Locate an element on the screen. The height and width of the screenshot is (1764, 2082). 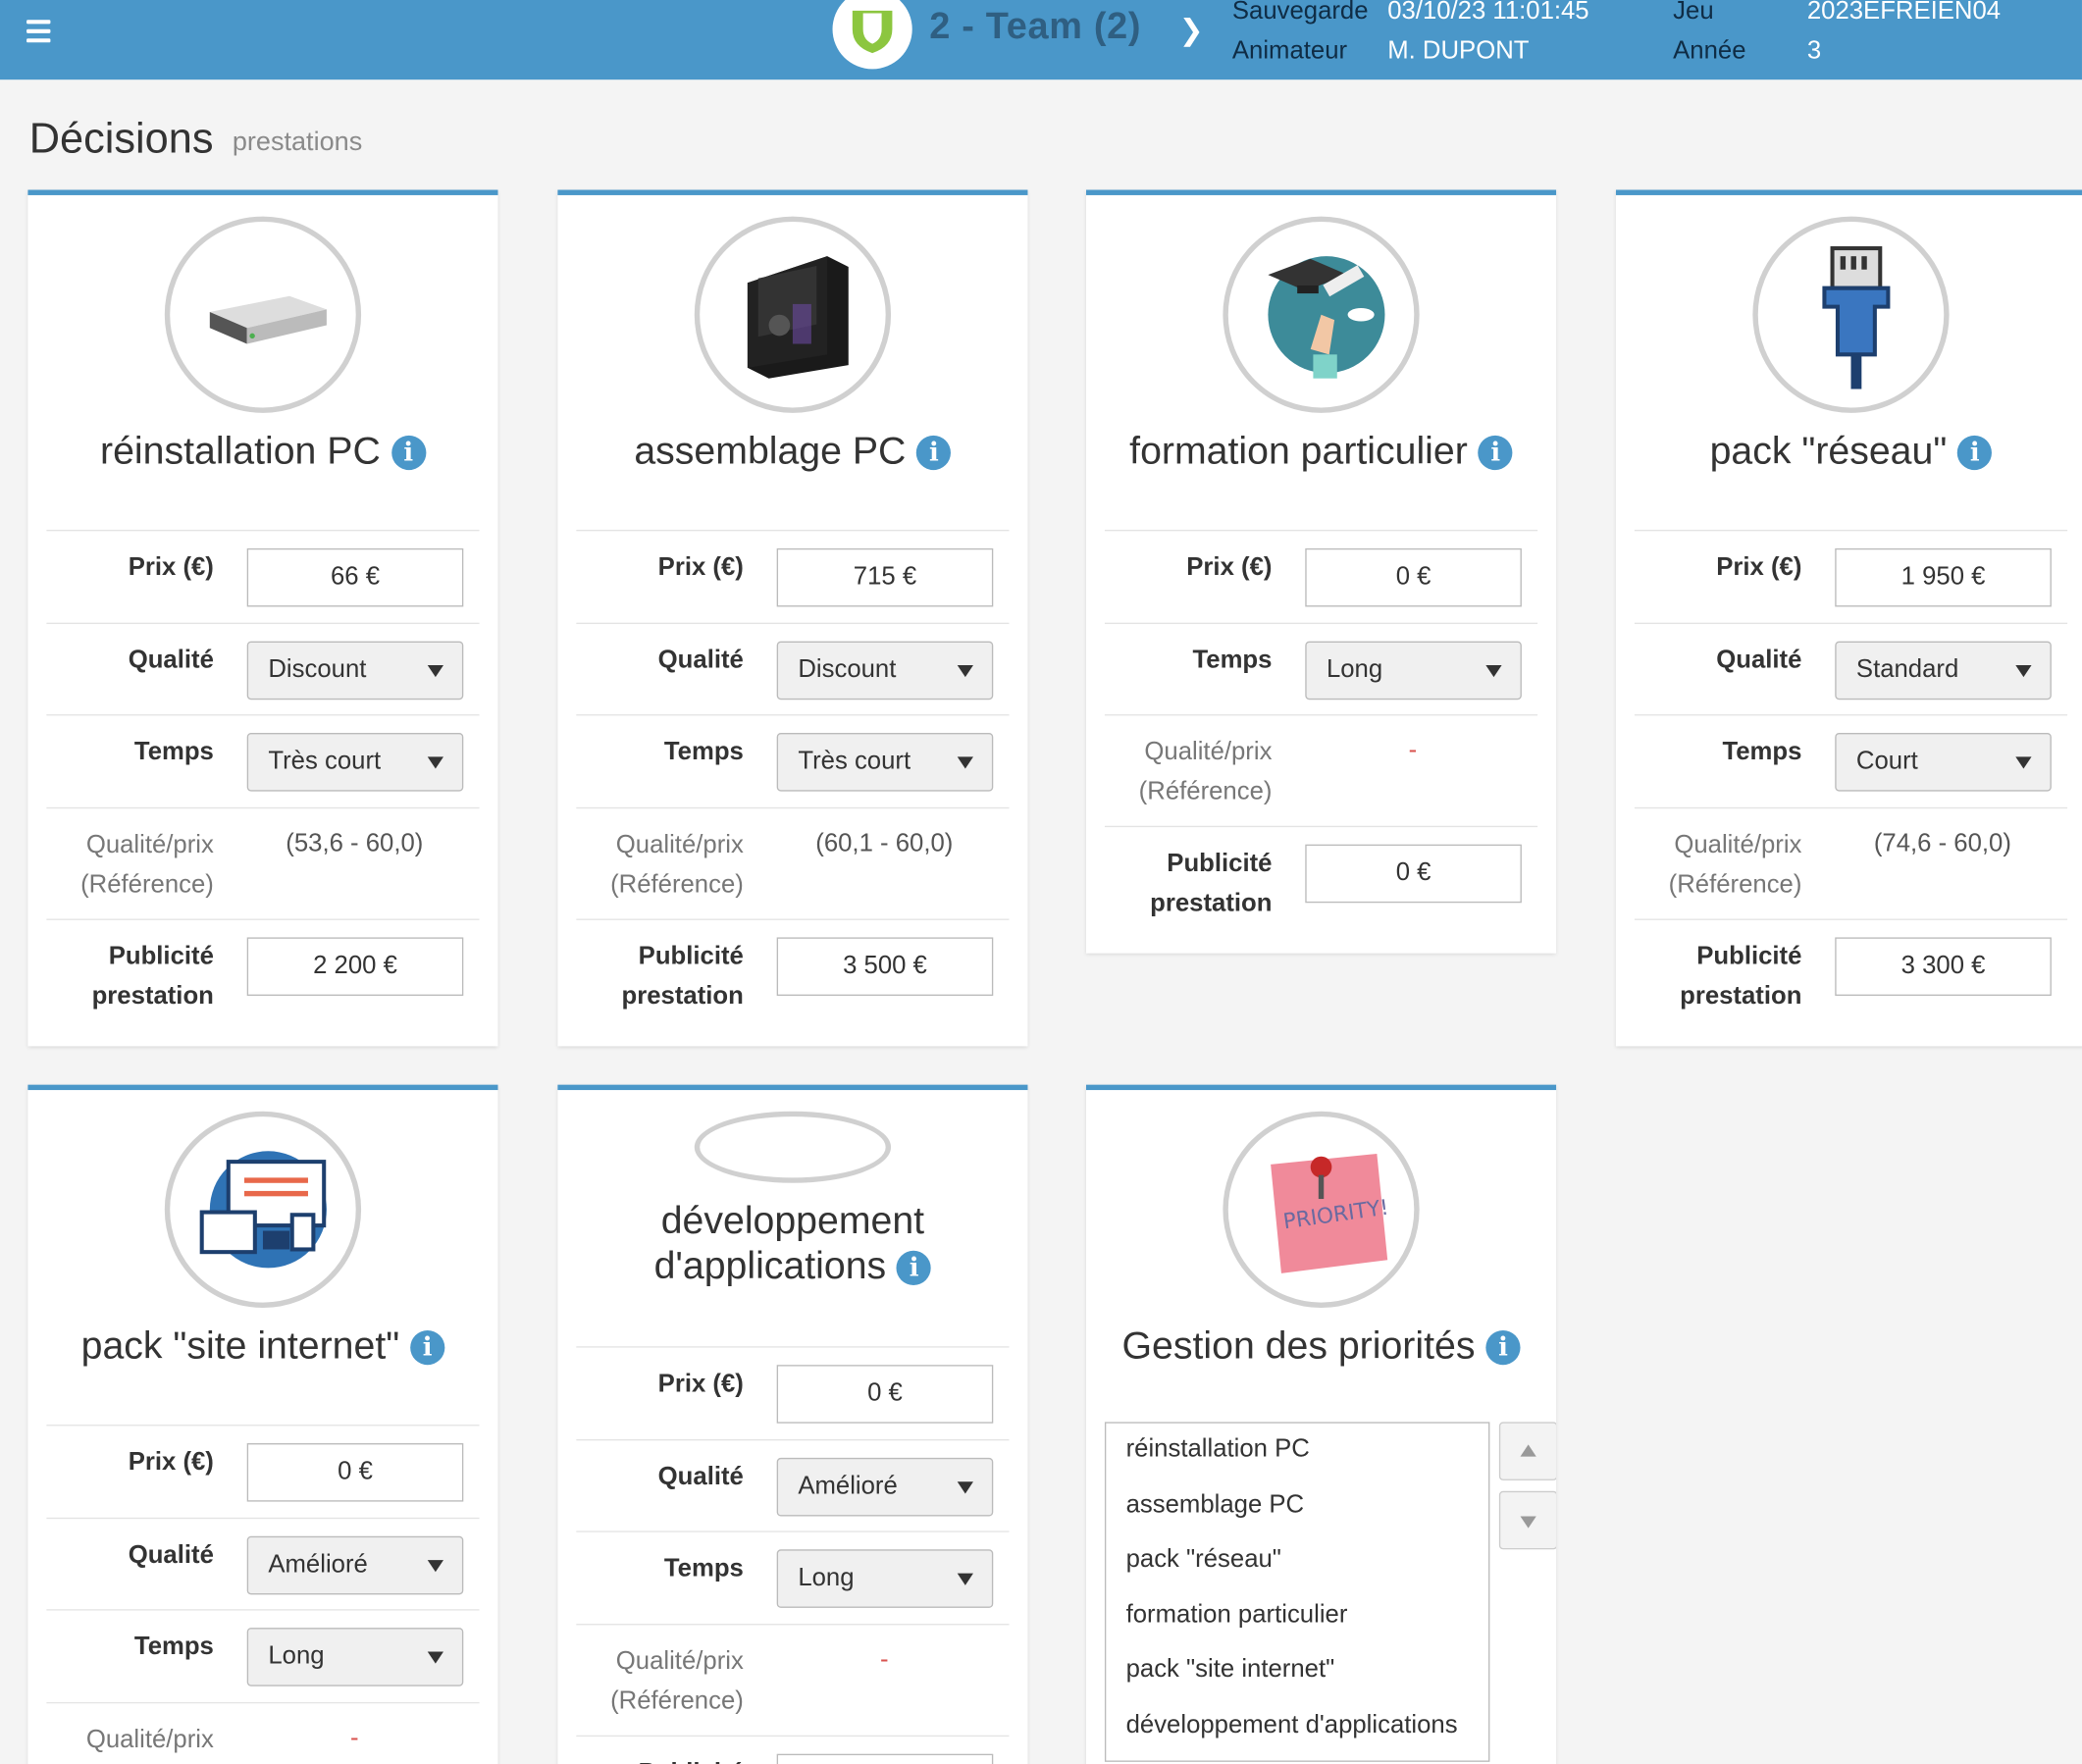
team-name: 2 - Team (2) is located at coordinates (1035, 26).